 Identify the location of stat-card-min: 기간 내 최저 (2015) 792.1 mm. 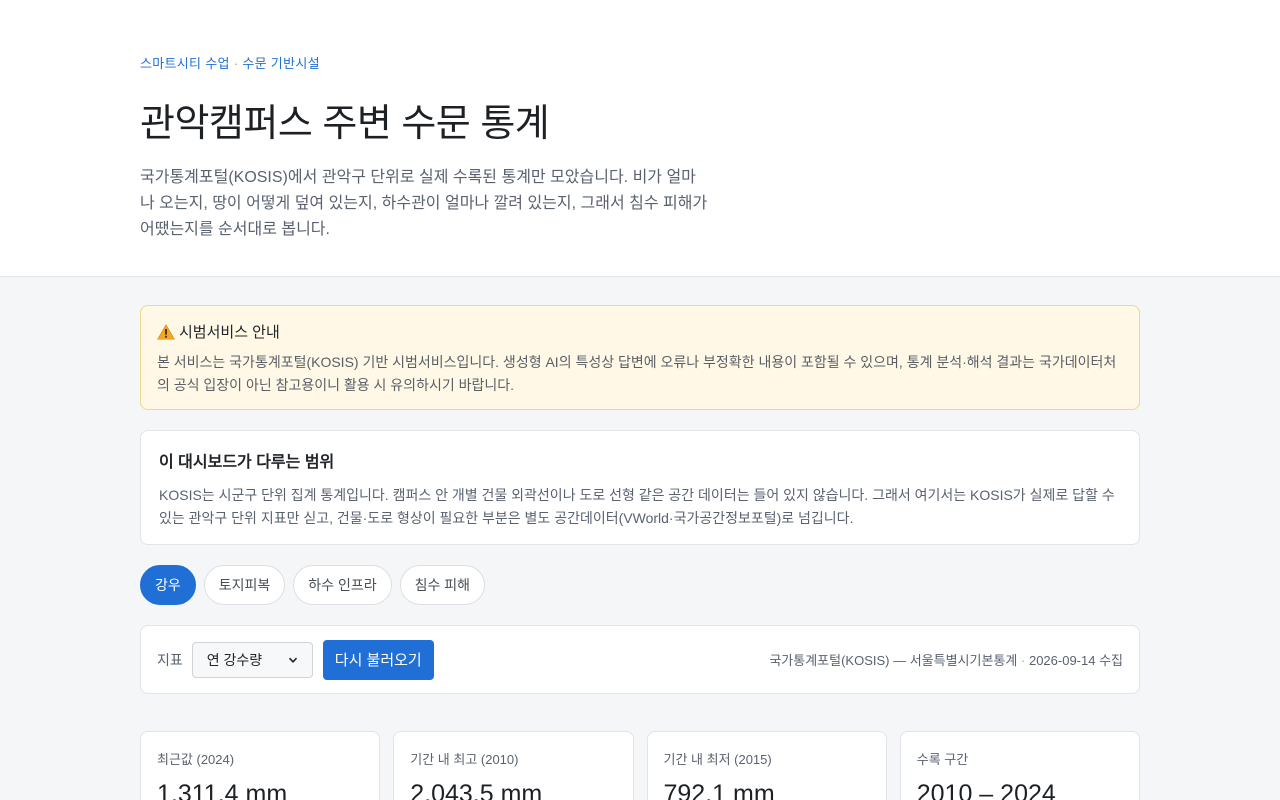
(766, 765).